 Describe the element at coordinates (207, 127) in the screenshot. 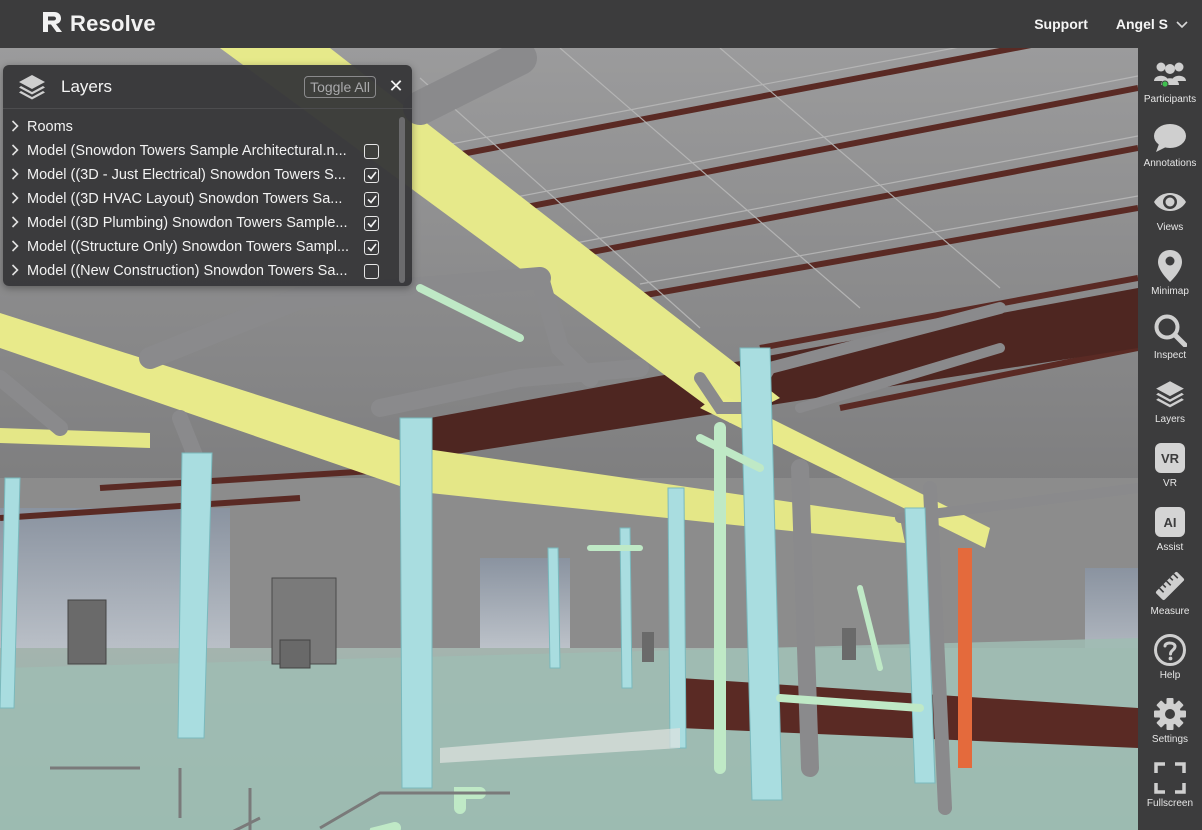

I see `layer-row: Rooms` at that location.